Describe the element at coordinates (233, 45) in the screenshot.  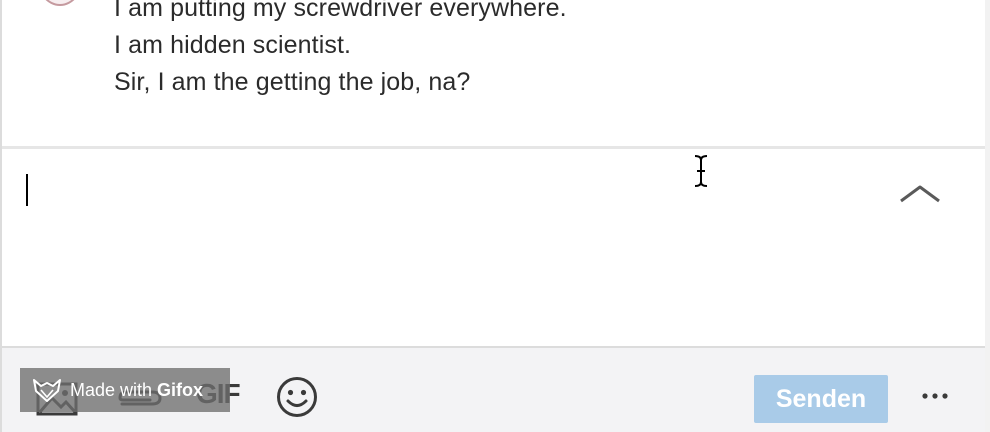
I see `message-line: I am hidden scientist.` at that location.